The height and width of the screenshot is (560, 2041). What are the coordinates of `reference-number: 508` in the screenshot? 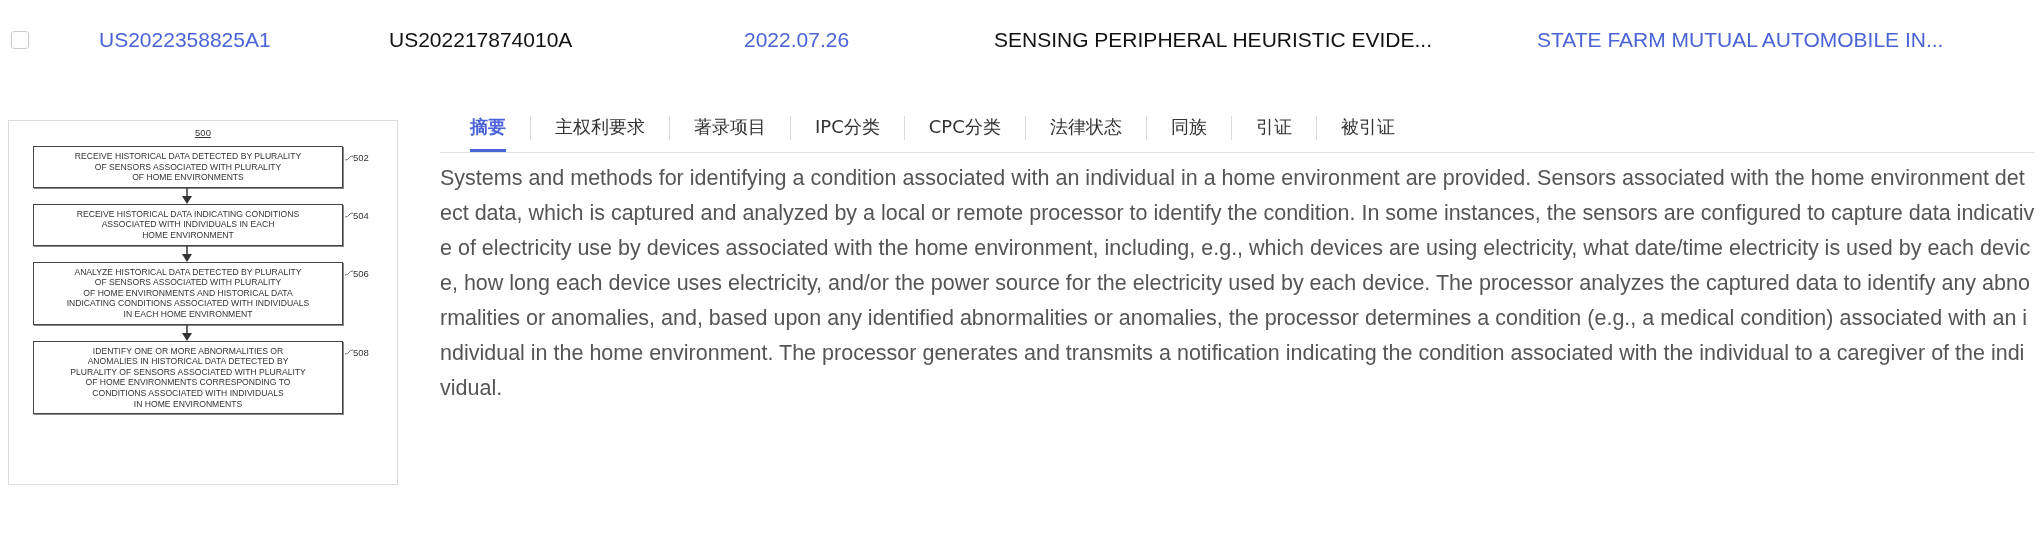 It's located at (361, 352).